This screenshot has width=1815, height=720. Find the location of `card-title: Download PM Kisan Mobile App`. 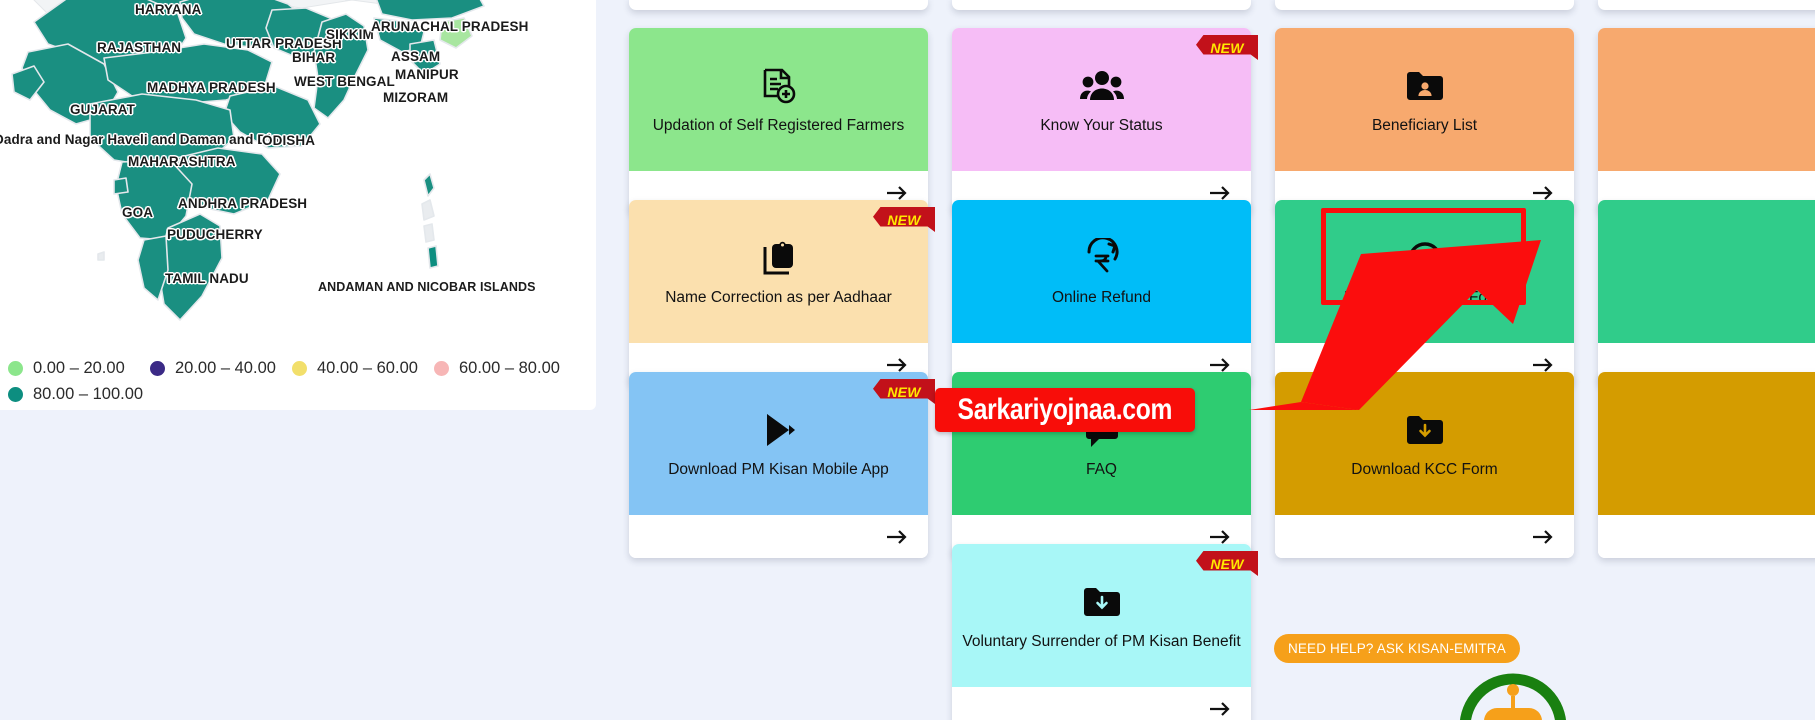

card-title: Download PM Kisan Mobile App is located at coordinates (778, 469).